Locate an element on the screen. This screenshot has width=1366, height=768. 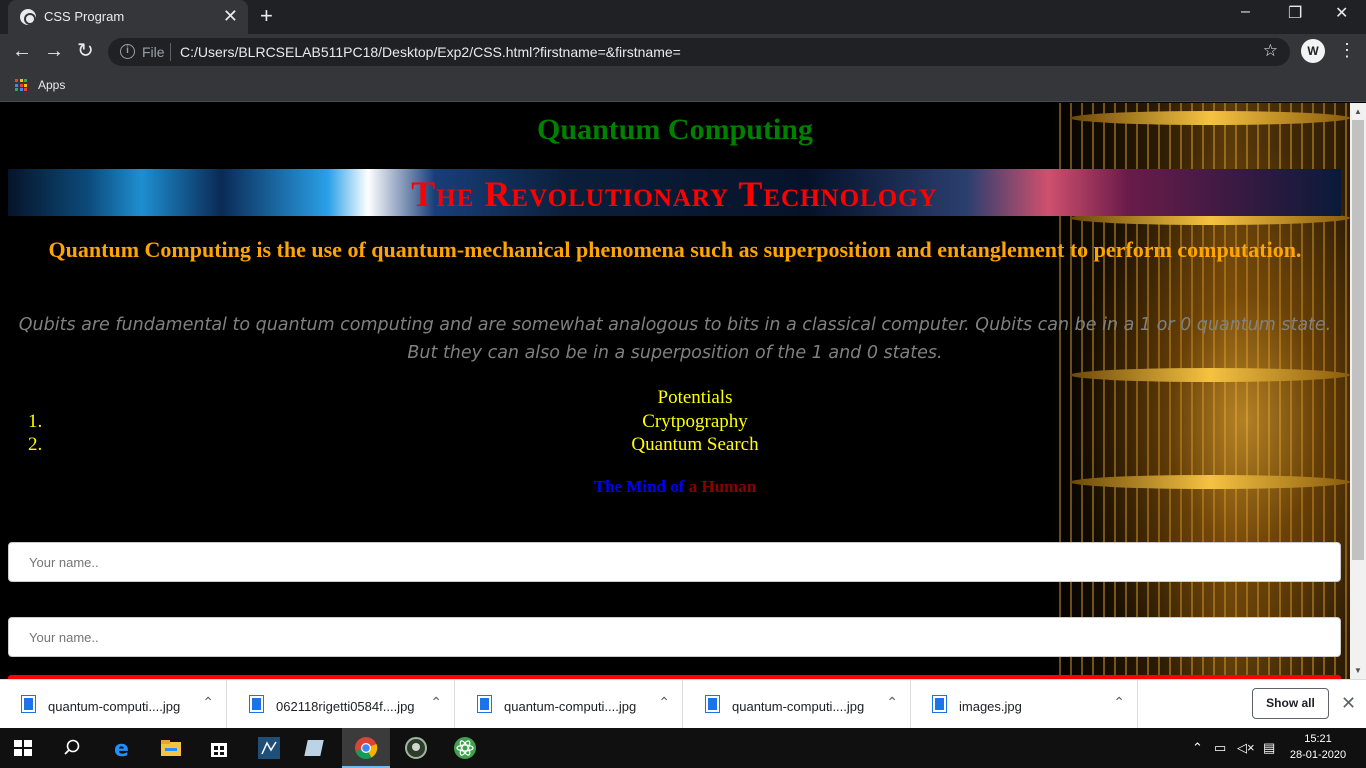
system-clock: 15:21 28-01-2020 is located at coordinates (1318, 747).